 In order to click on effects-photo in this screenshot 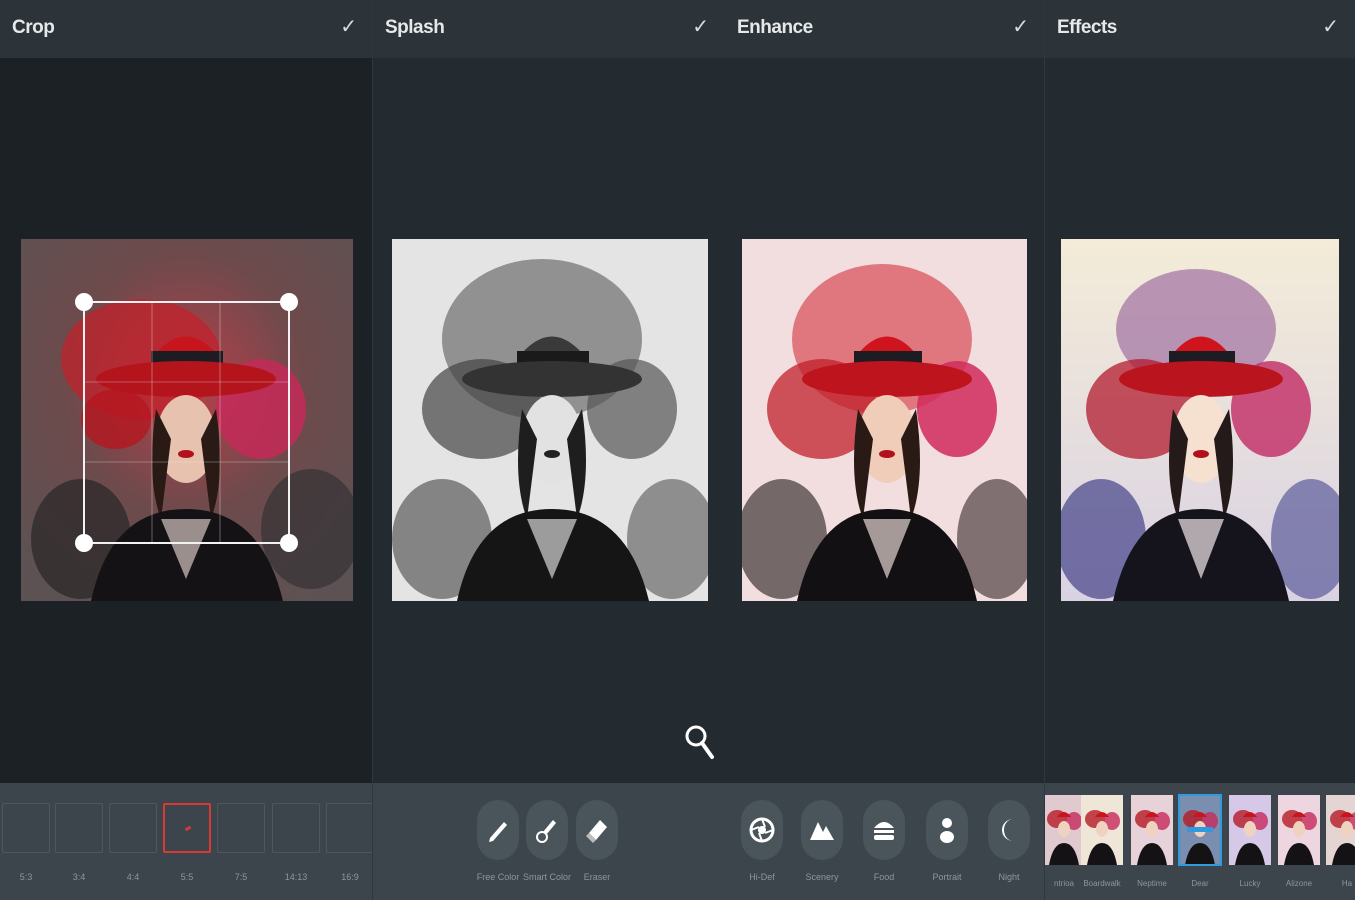, I will do `click(1200, 420)`.